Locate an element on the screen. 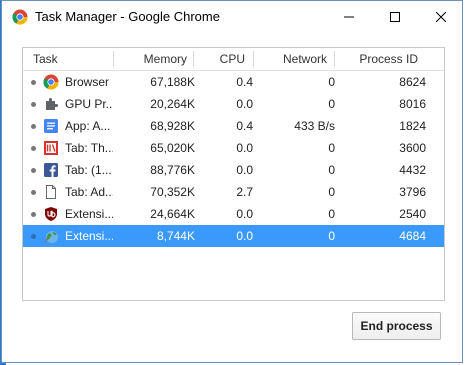 The height and width of the screenshot is (365, 465). minimize-icon is located at coordinates (349, 17).